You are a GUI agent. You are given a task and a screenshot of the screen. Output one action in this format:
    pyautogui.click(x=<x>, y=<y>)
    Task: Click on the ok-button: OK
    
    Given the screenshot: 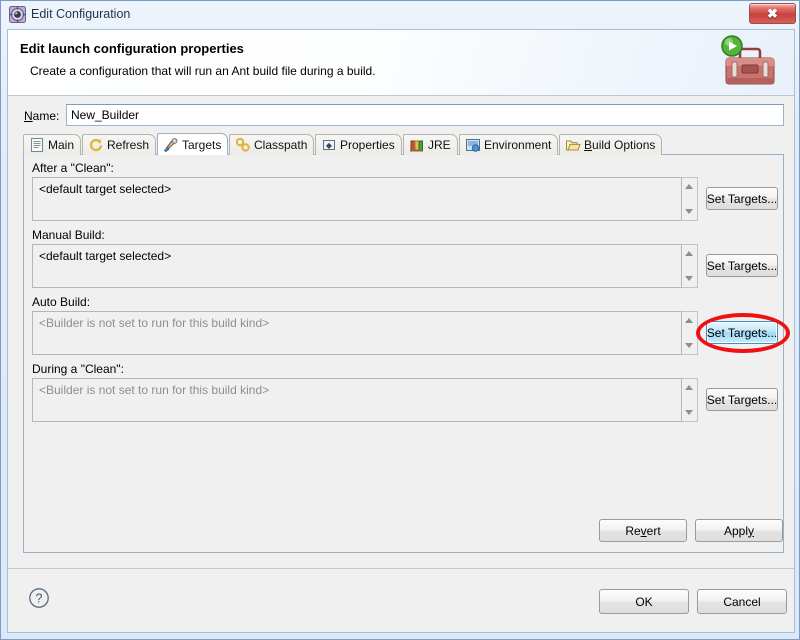 What is the action you would take?
    pyautogui.click(x=644, y=601)
    